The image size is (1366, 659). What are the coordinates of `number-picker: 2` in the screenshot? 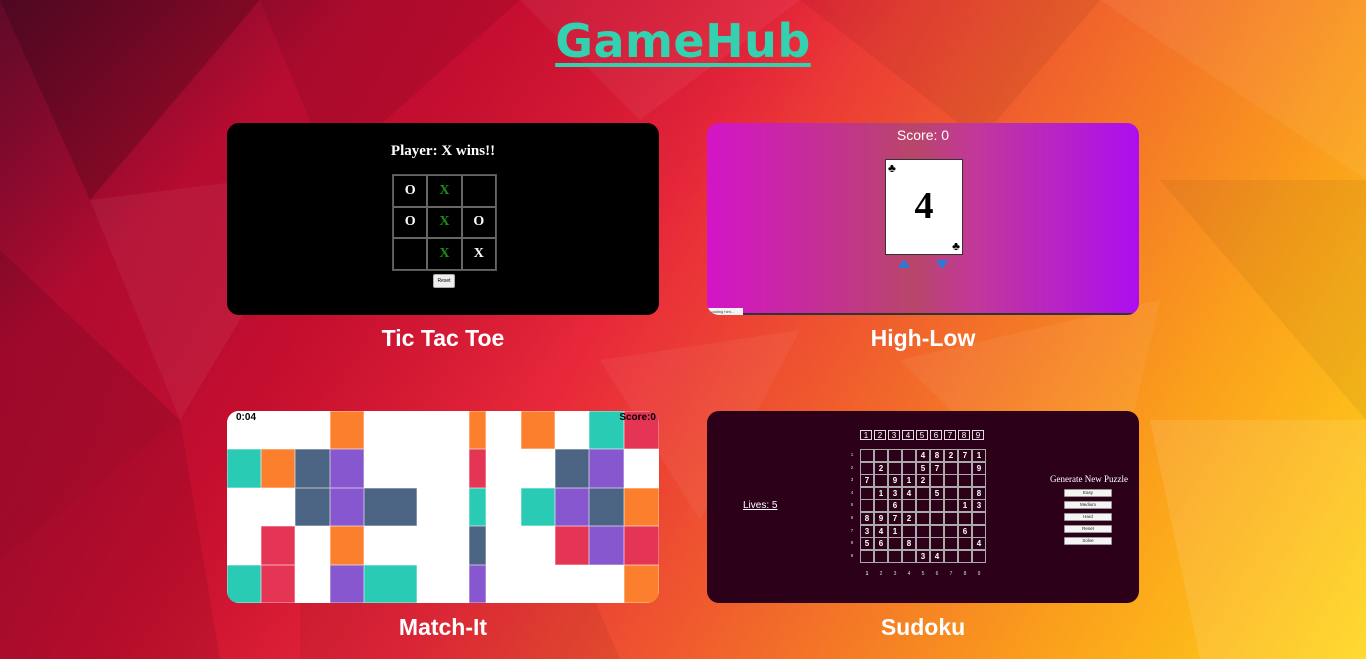 It's located at (881, 574).